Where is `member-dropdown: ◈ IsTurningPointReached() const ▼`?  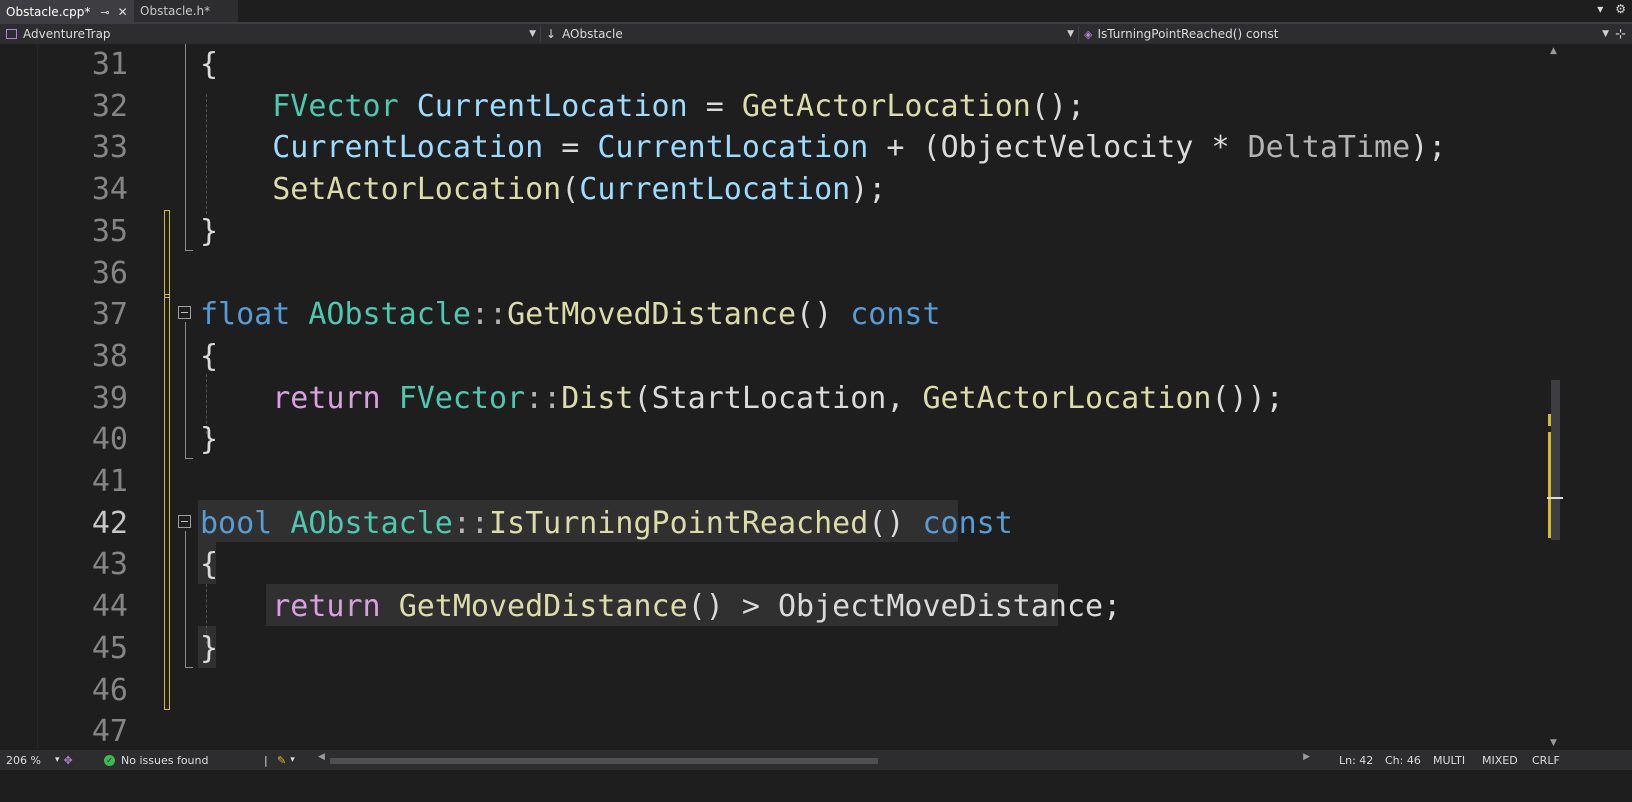 member-dropdown: ◈ IsTurningPointReached() const ▼ is located at coordinates (1346, 34).